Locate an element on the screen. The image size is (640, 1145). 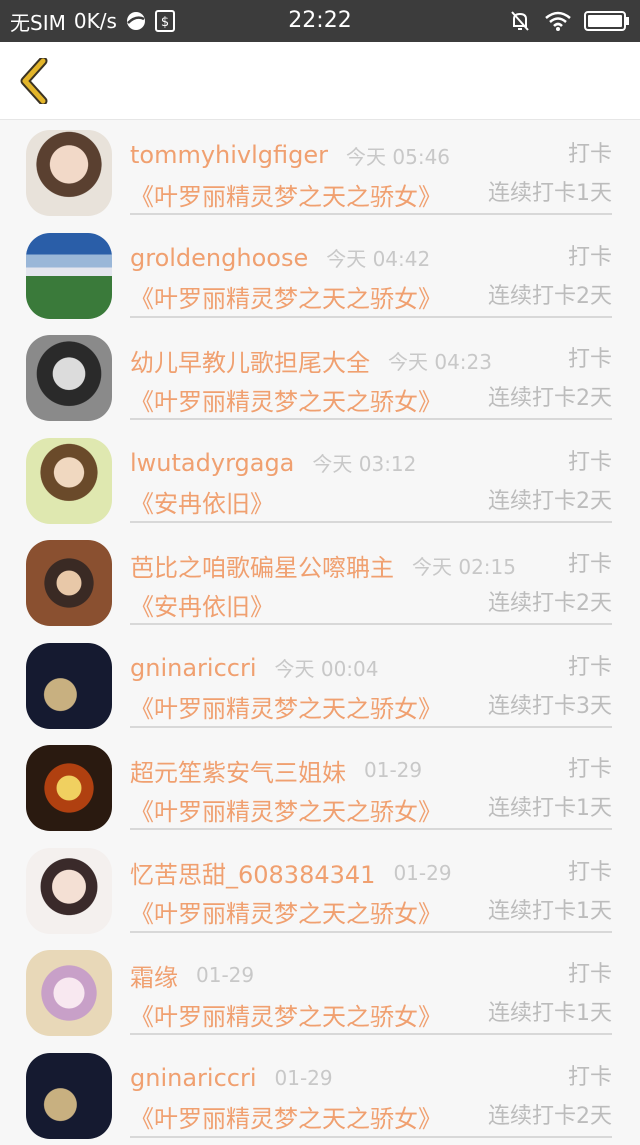
user-name: 超元笙紫安气三姐妹 is located at coordinates (238, 770).